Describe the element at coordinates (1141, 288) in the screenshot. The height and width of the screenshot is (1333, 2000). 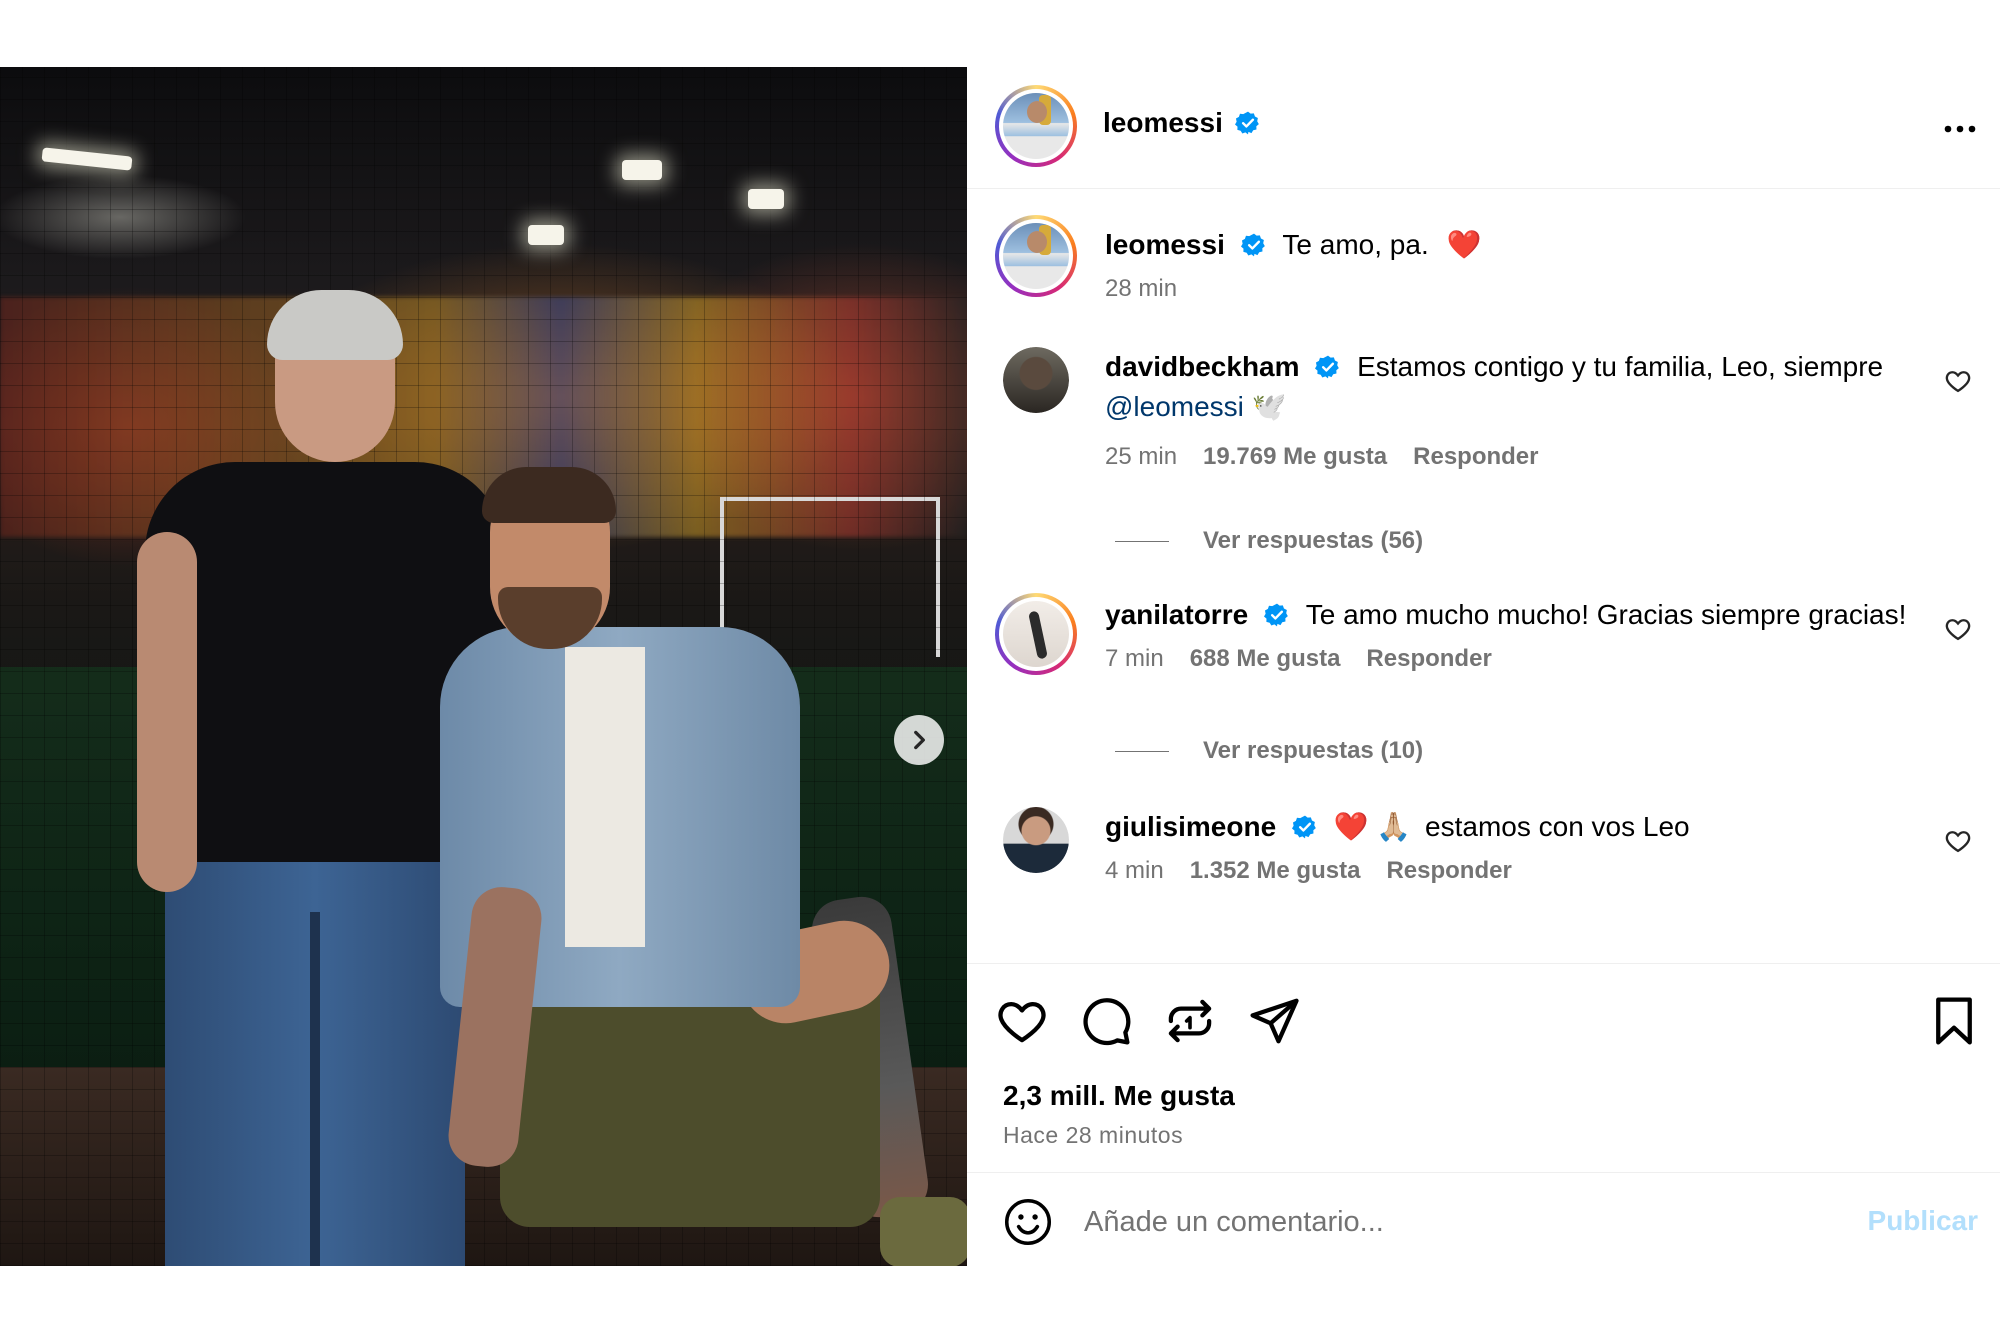
I see `caption-time: 28 min` at that location.